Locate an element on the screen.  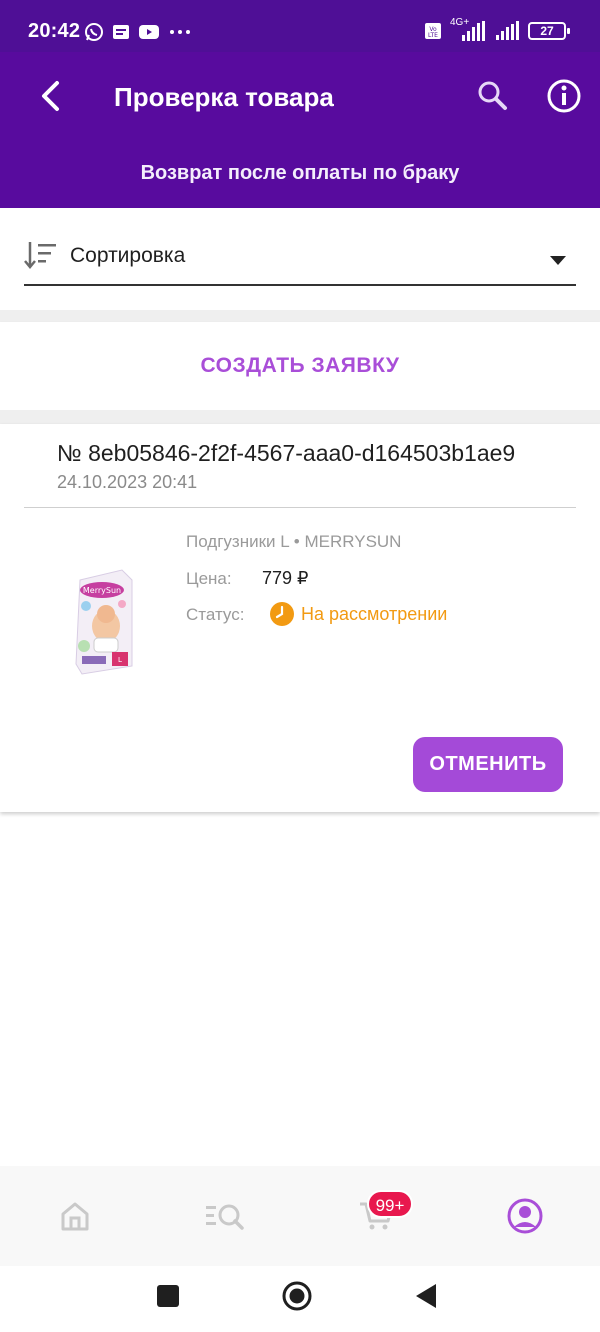
square-icon is located at coordinates (168, 1296).